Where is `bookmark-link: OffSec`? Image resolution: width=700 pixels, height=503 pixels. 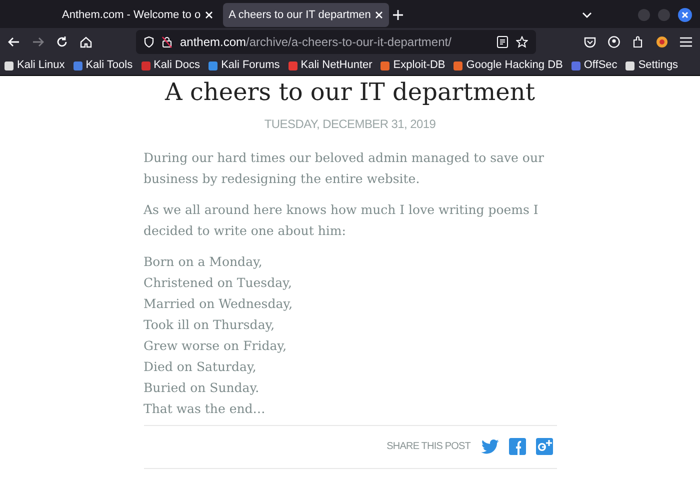
bookmark-link: OffSec is located at coordinates (594, 65).